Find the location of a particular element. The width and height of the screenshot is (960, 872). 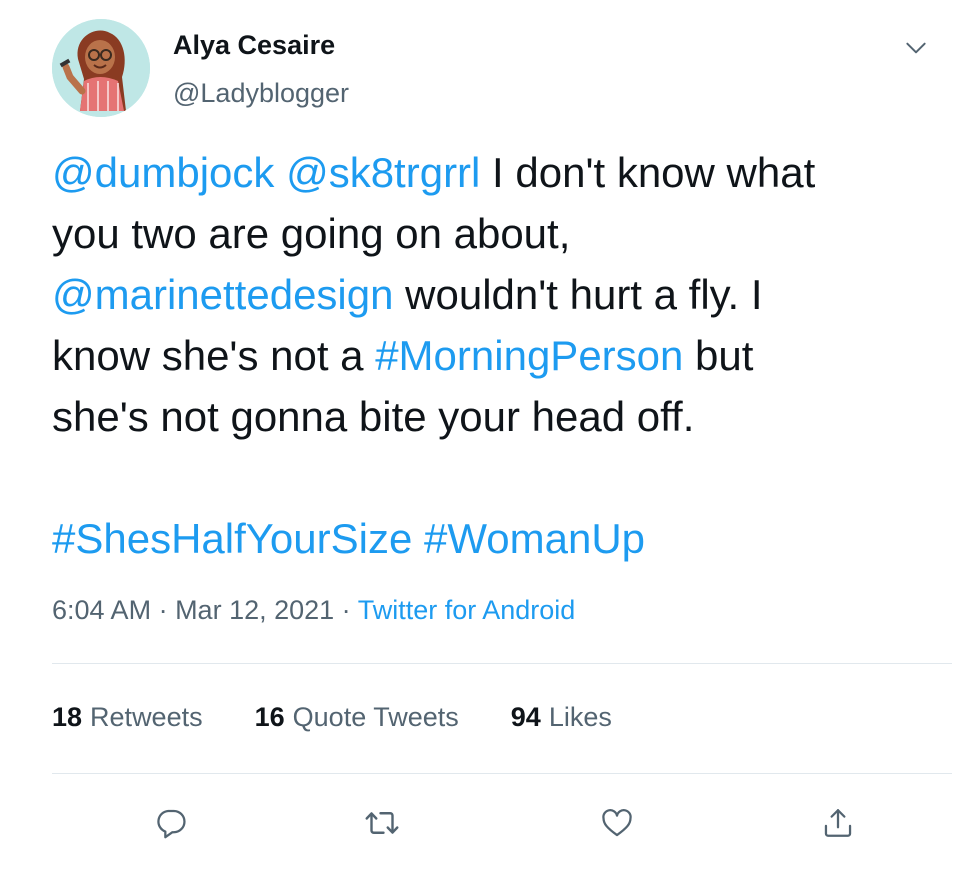

heart-icon is located at coordinates (617, 823).